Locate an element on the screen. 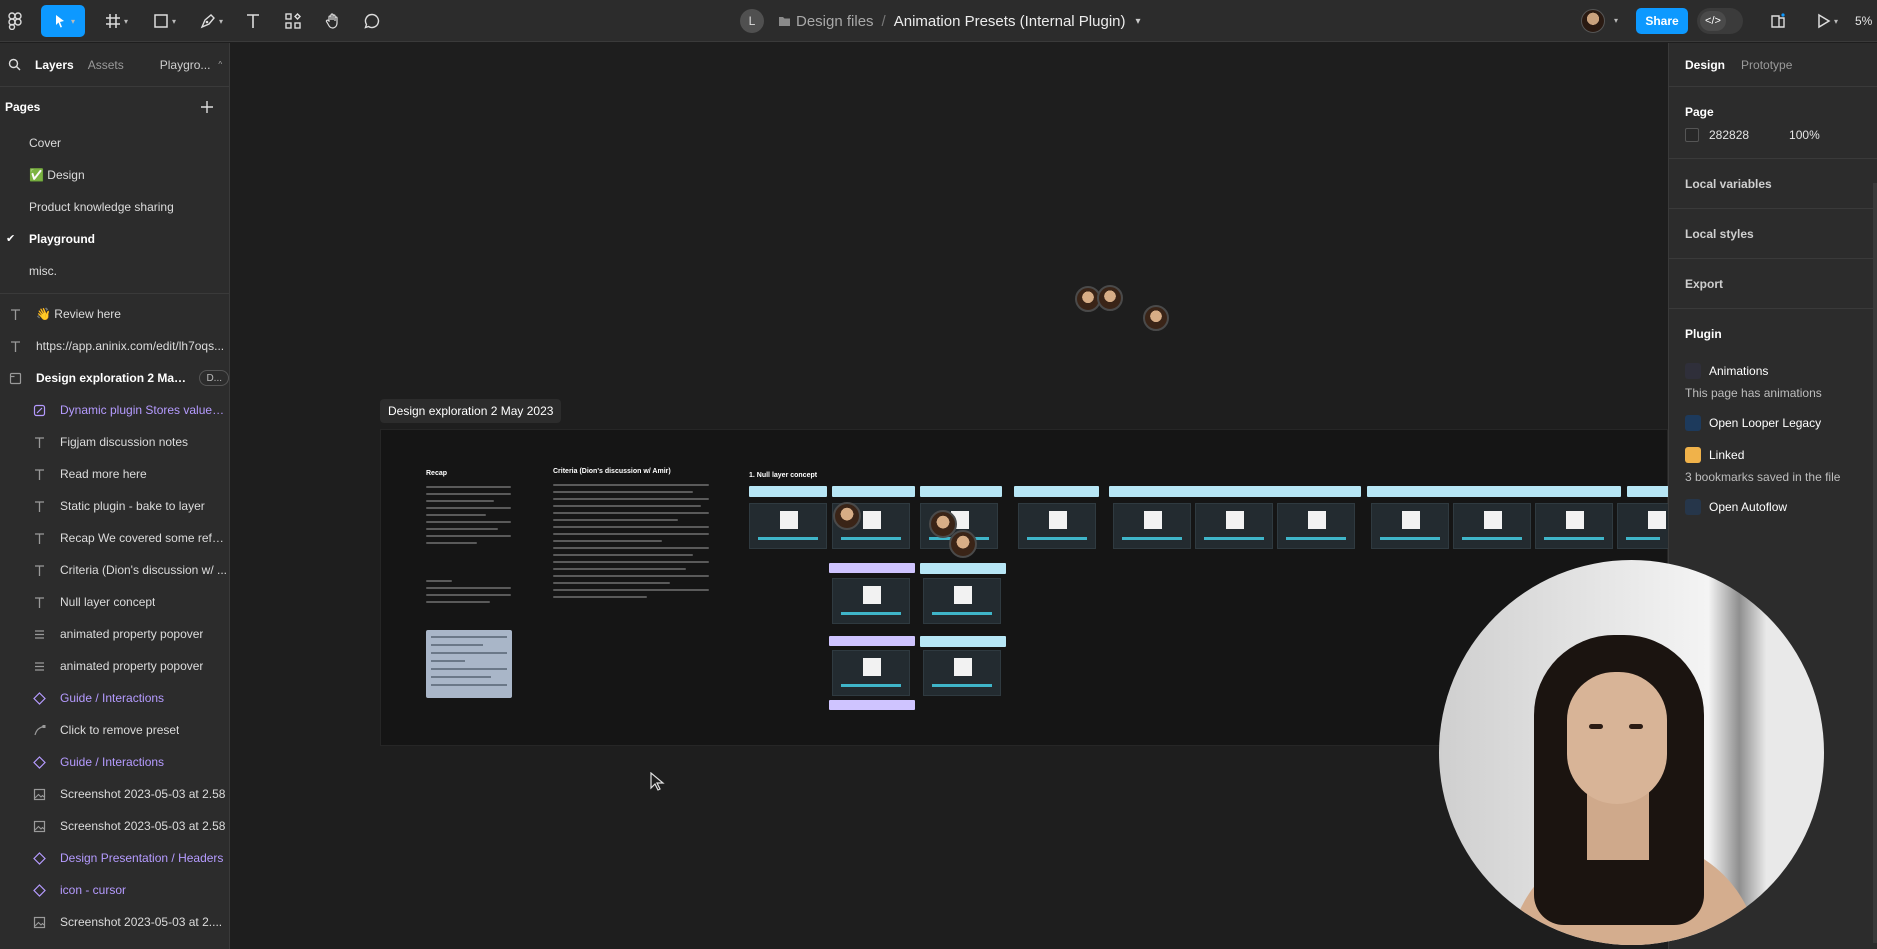  page-item: Product knowledge sharing is located at coordinates (114, 207).